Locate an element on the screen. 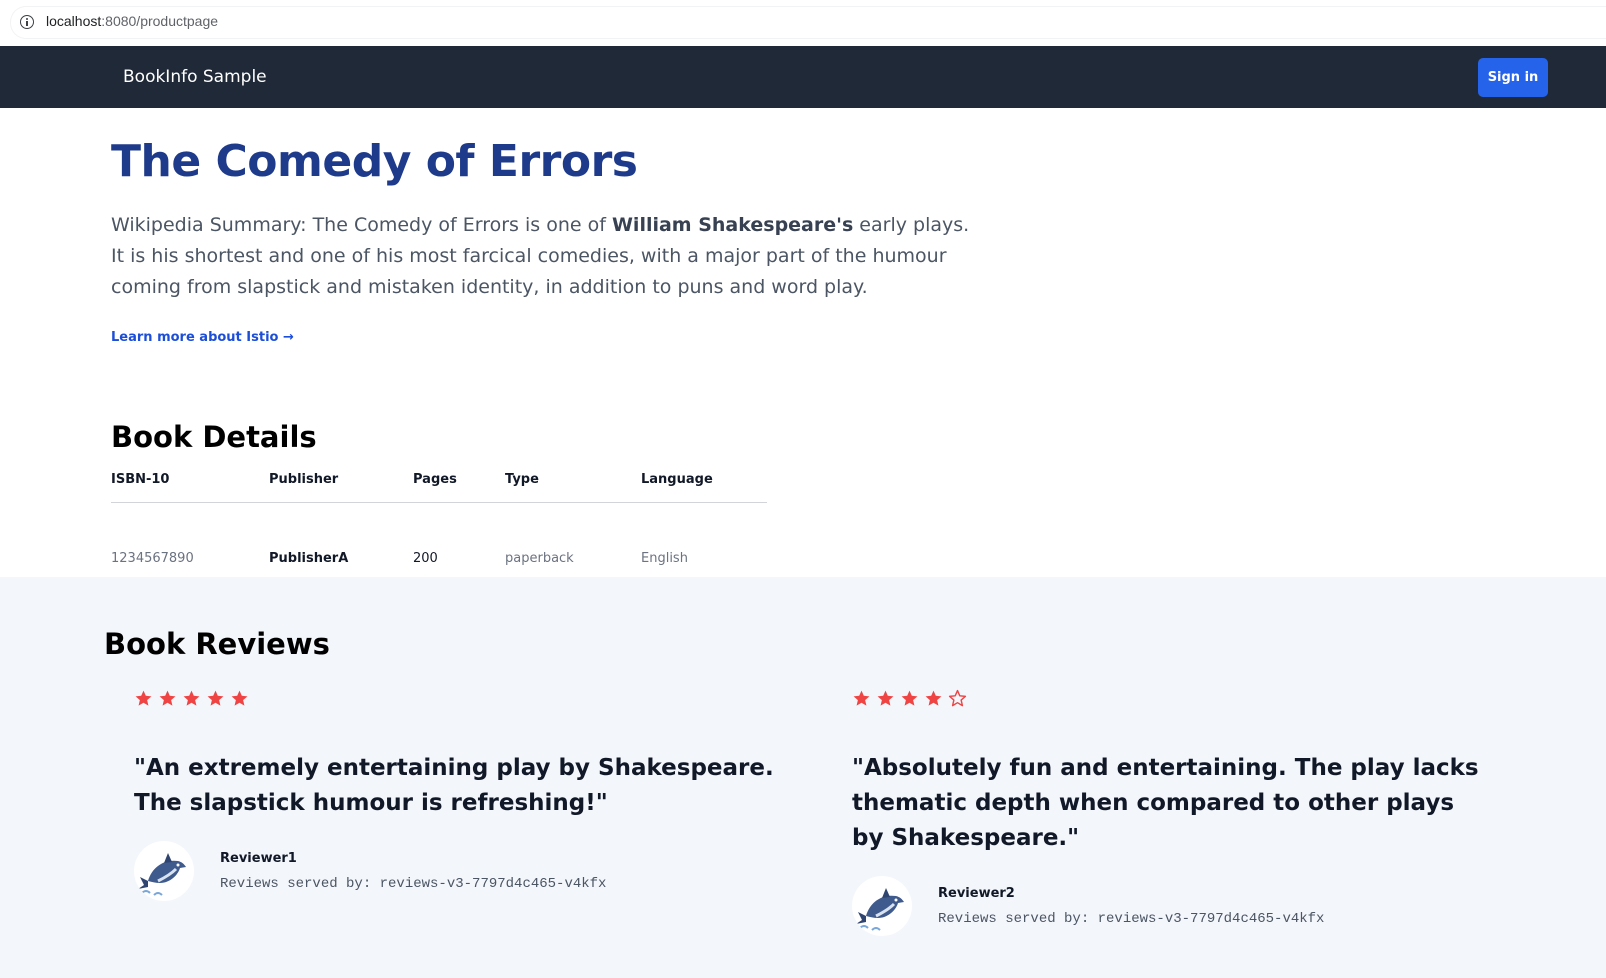  table-header-row: ISBN-10 Publisher Pages Type Language is located at coordinates (439, 484).